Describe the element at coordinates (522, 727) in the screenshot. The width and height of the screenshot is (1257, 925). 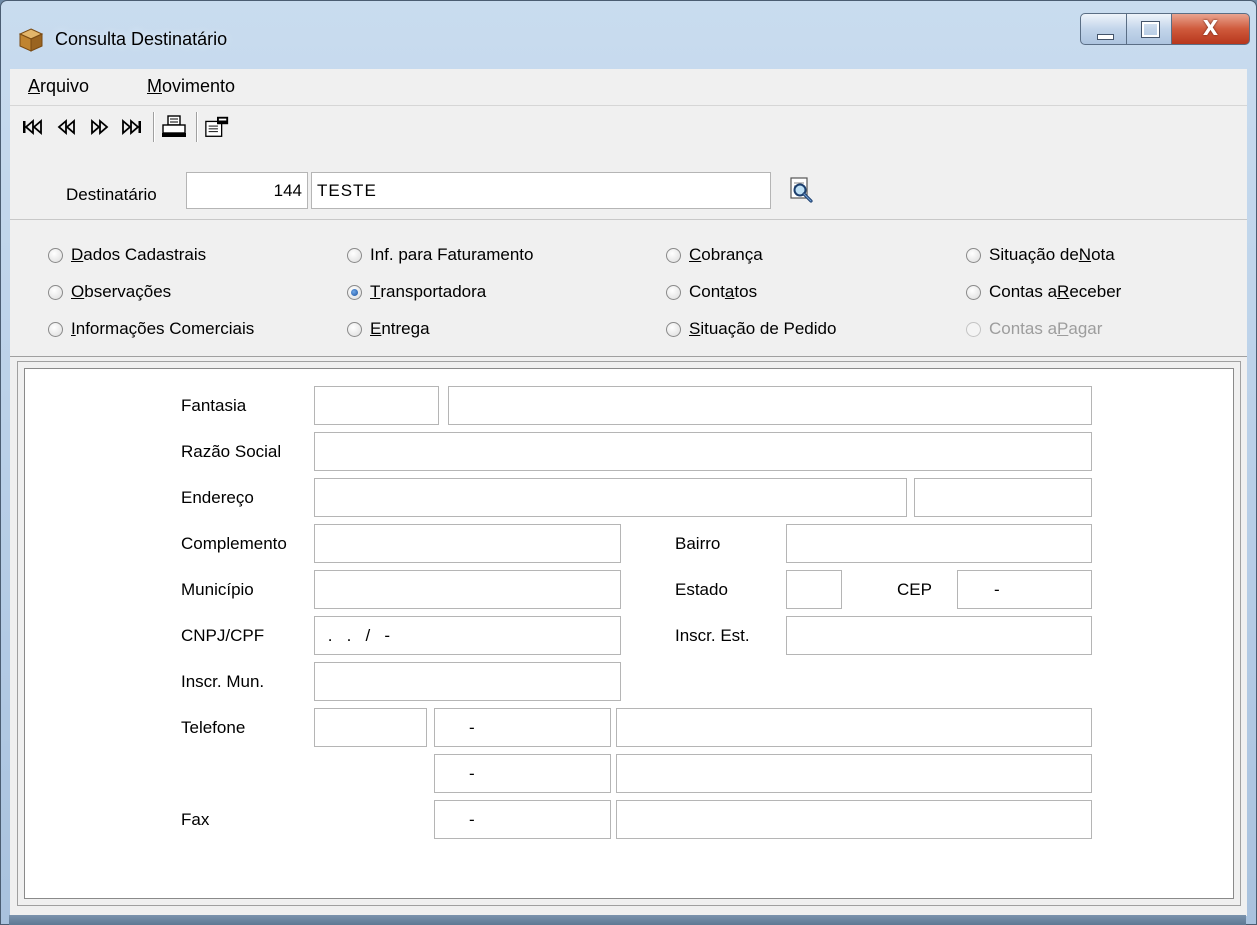
I see `telefone1-field: -` at that location.